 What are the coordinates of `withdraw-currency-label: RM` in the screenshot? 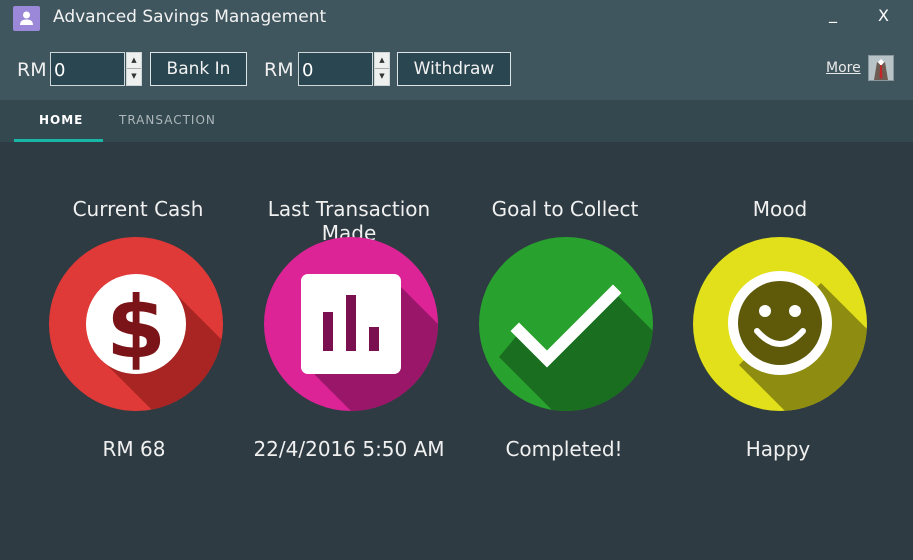 It's located at (279, 70).